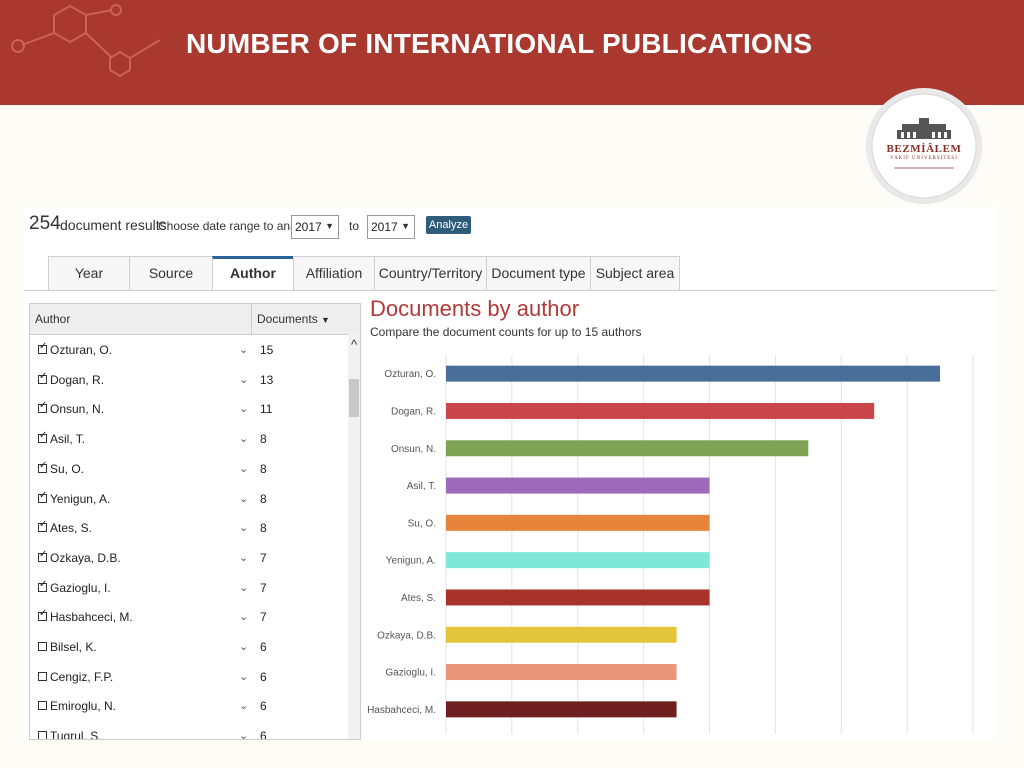 This screenshot has width=1024, height=768. I want to click on author-row: ✓ Gazioglu, I. ⌄ 7, so click(189, 590).